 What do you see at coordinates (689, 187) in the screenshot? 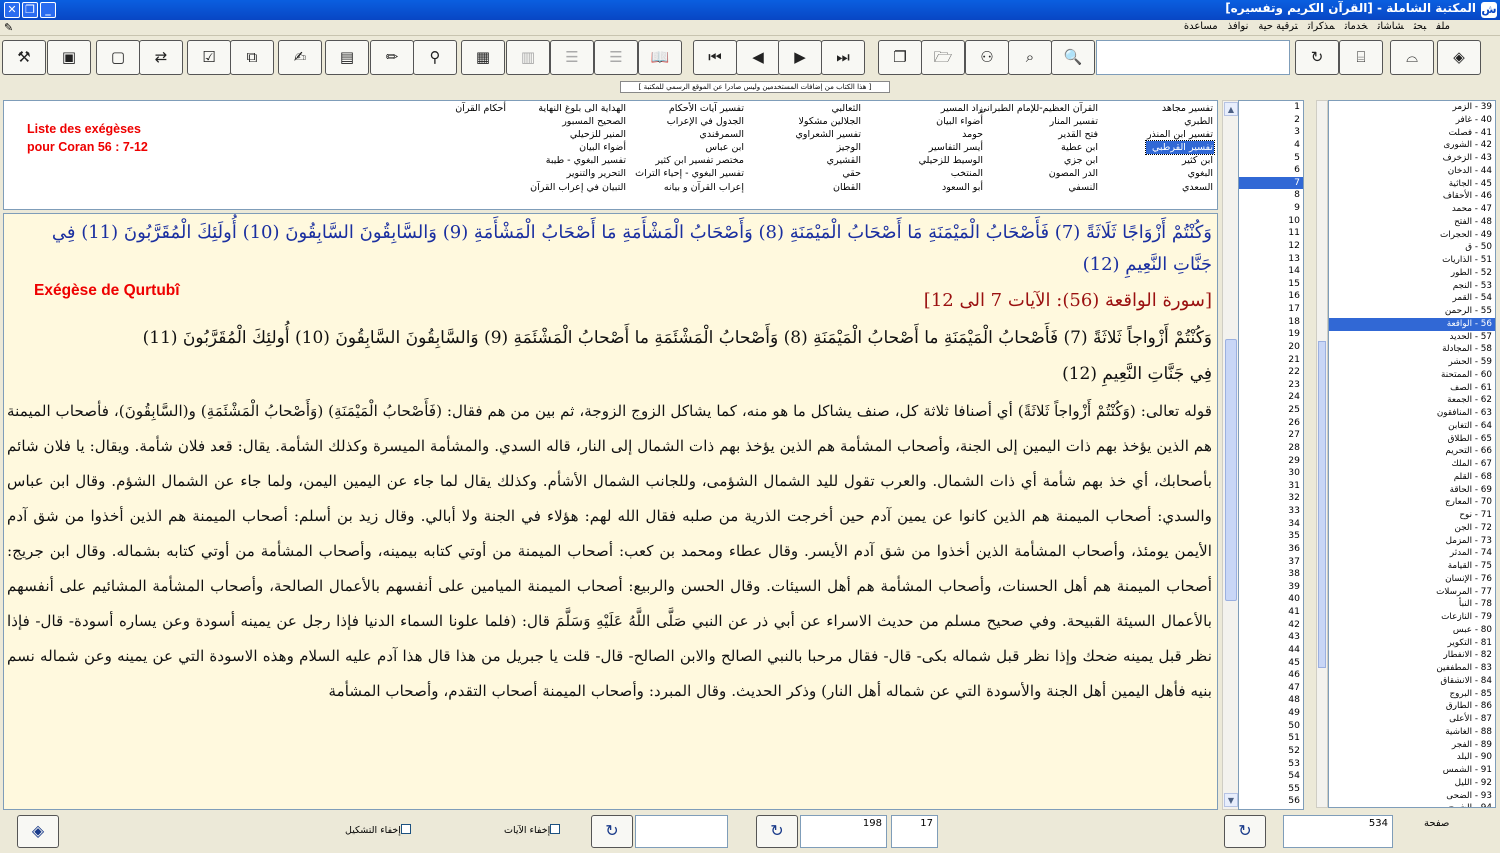
I see `tafsir-item: إعراب القرآن و بيانه` at bounding box center [689, 187].